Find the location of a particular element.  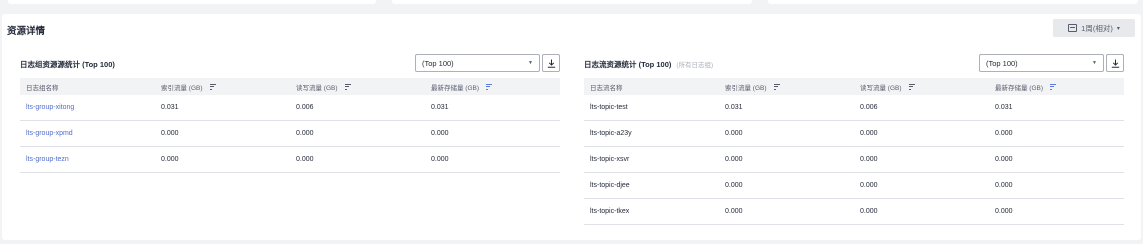

column-header: 日志流名称 is located at coordinates (606, 88).